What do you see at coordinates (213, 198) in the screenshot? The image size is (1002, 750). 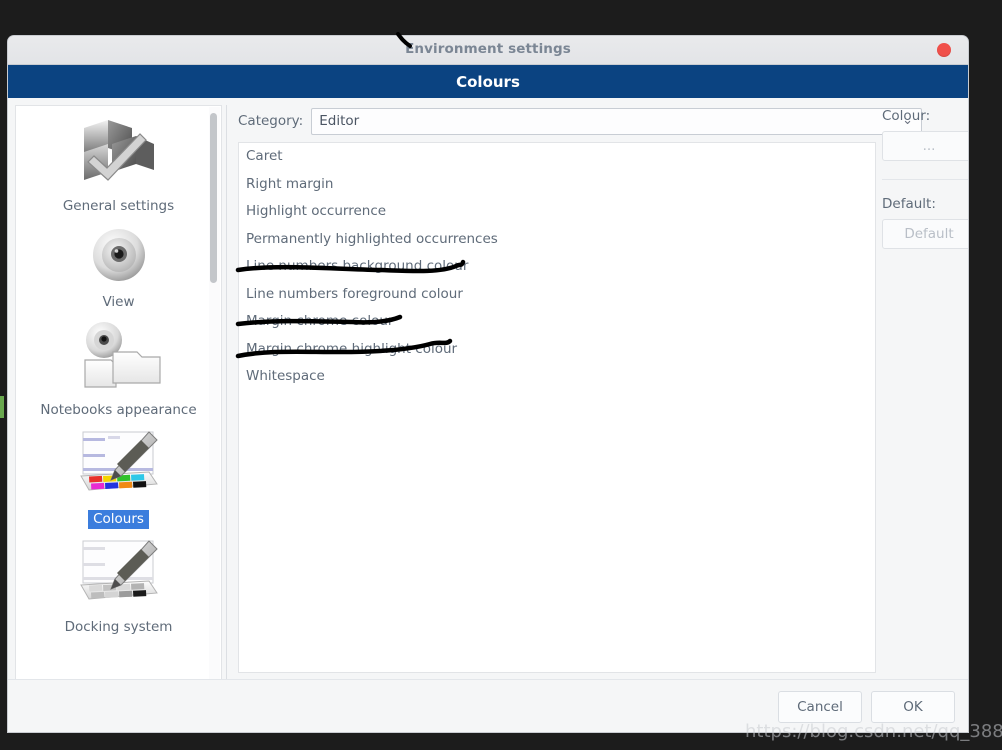 I see `scrollbar-thumb` at bounding box center [213, 198].